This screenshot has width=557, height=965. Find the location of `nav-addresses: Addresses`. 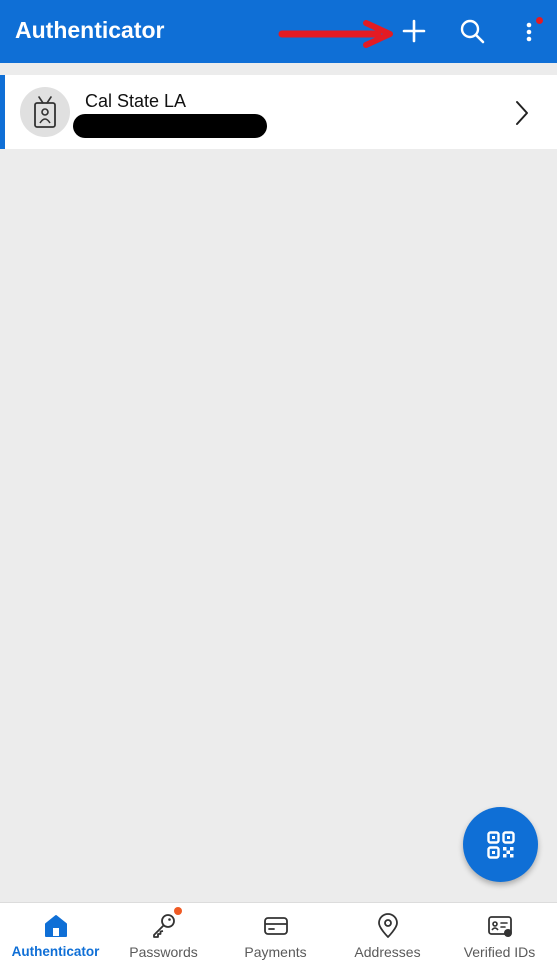

nav-addresses: Addresses is located at coordinates (387, 934).